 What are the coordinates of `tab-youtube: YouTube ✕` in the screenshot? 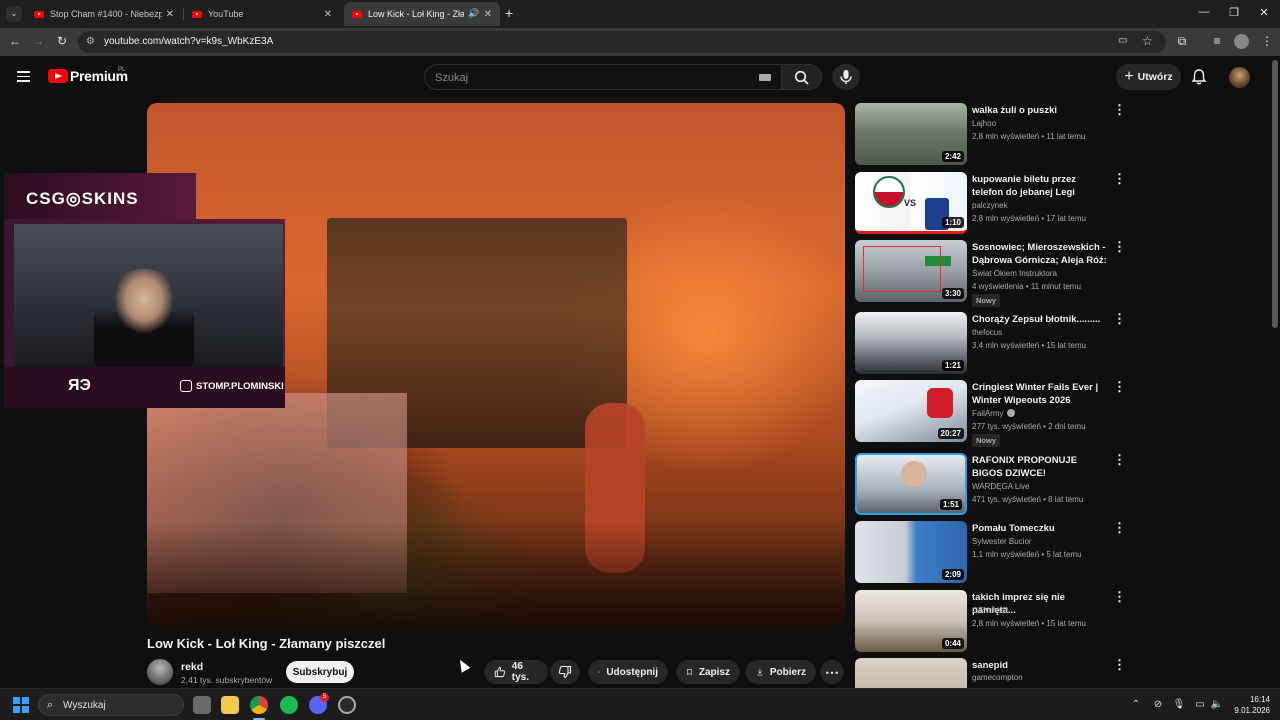 It's located at (262, 14).